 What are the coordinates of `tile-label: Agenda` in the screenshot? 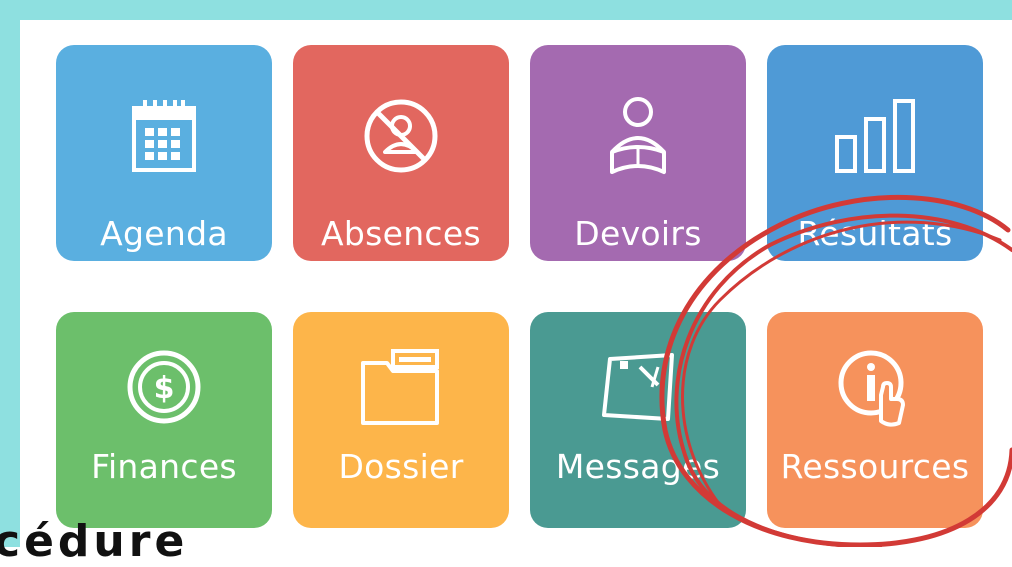 It's located at (164, 233).